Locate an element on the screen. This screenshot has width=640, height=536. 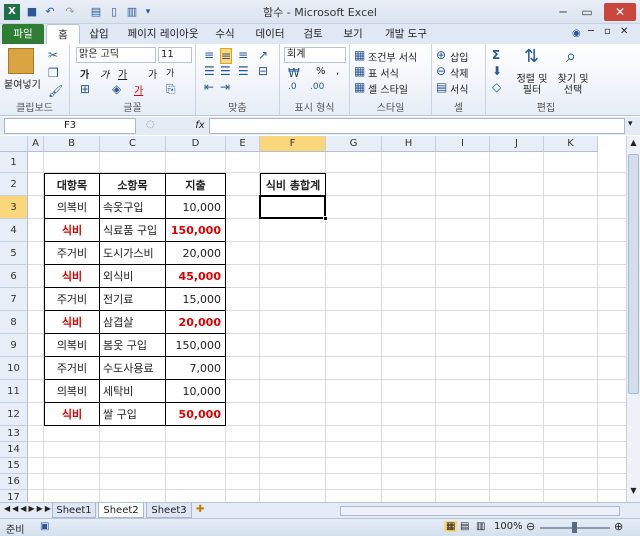
select-all-corner is located at coordinates (14, 144).